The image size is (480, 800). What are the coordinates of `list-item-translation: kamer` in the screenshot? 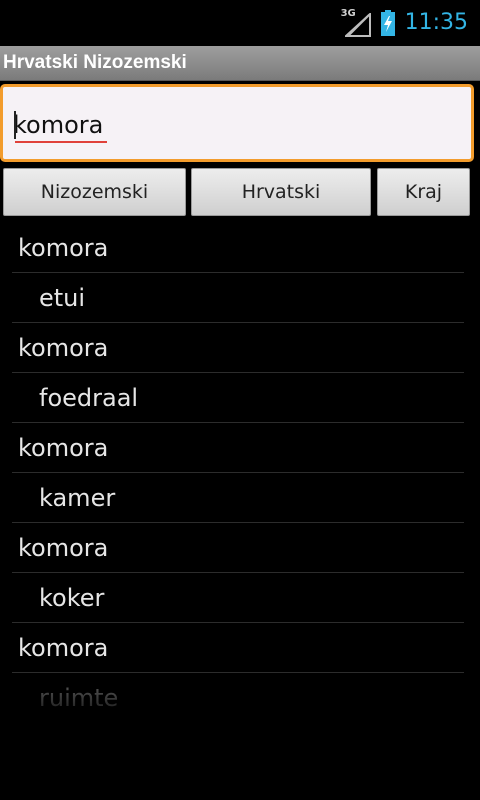 It's located at (238, 498).